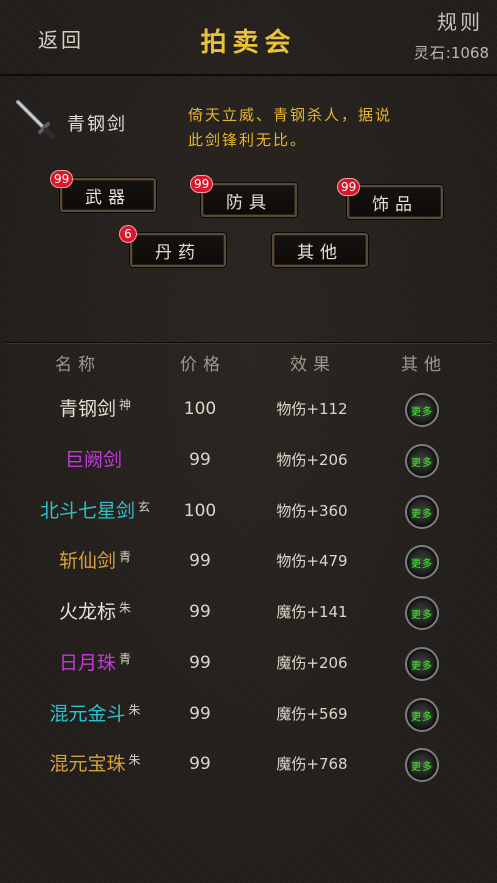 The height and width of the screenshot is (883, 497). Describe the element at coordinates (395, 202) in the screenshot. I see `category-accessory-button: 饰品` at that location.